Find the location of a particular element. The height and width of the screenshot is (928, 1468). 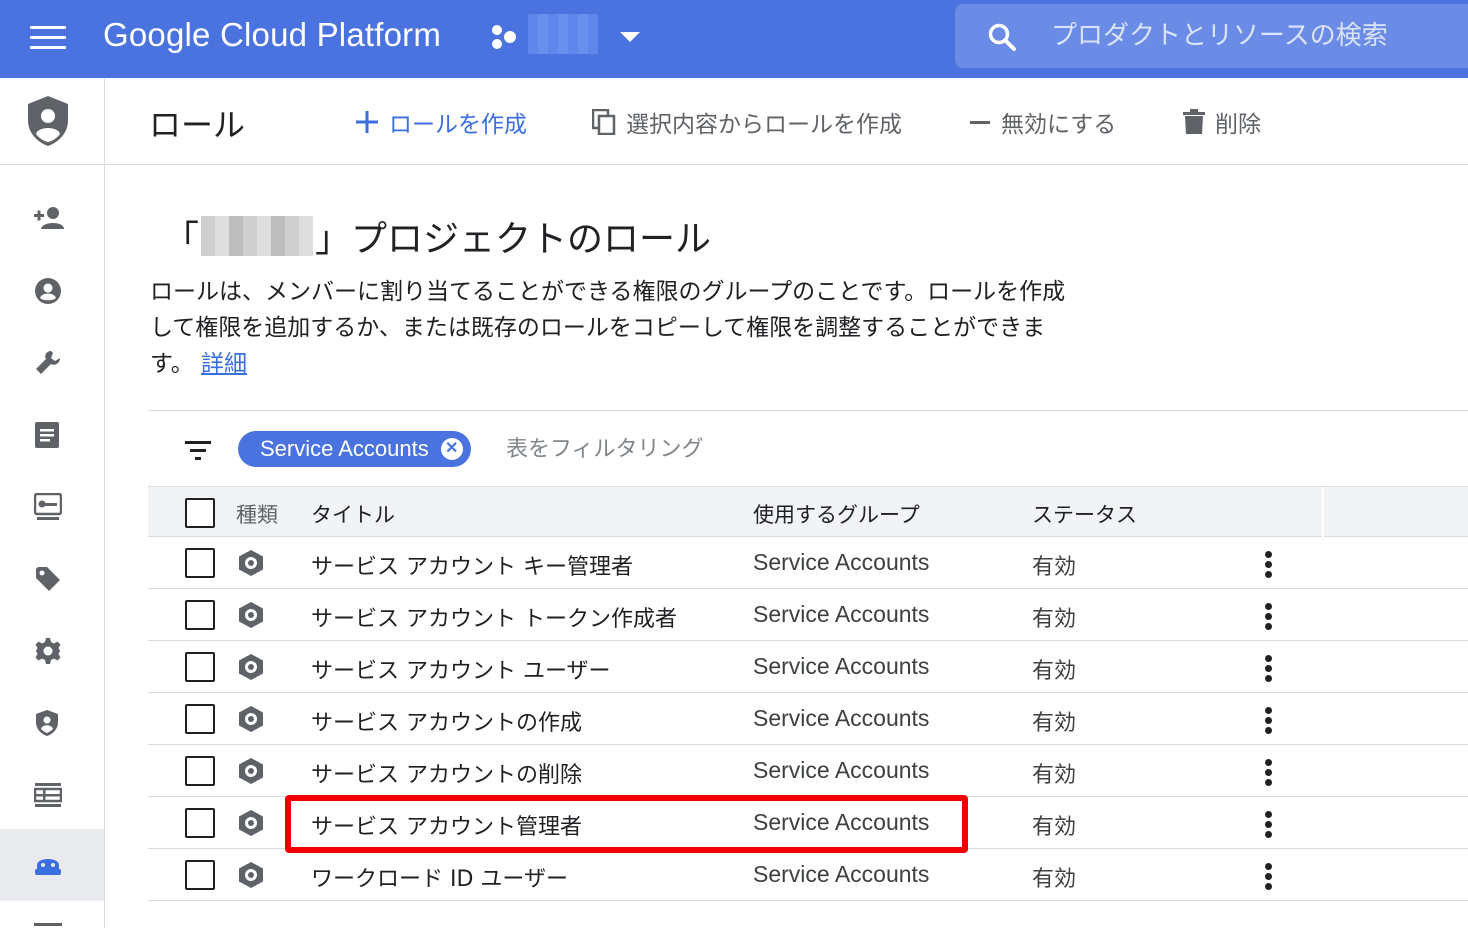

project-icon is located at coordinates (504, 37).